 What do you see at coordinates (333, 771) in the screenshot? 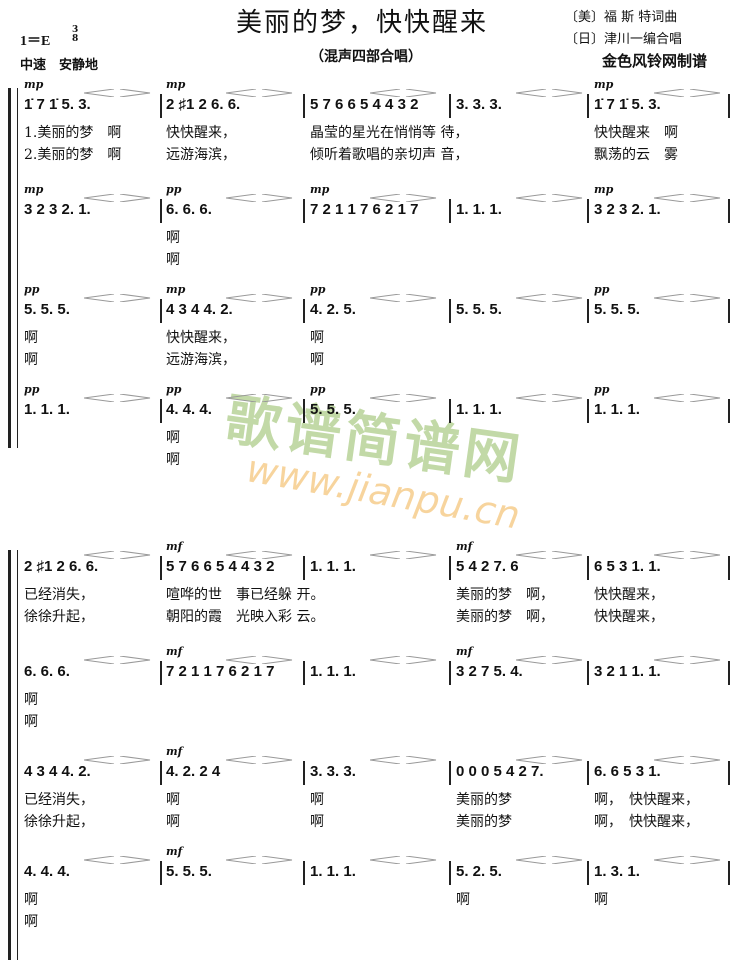
I see `measure-notes: 3. 3. 3.` at bounding box center [333, 771].